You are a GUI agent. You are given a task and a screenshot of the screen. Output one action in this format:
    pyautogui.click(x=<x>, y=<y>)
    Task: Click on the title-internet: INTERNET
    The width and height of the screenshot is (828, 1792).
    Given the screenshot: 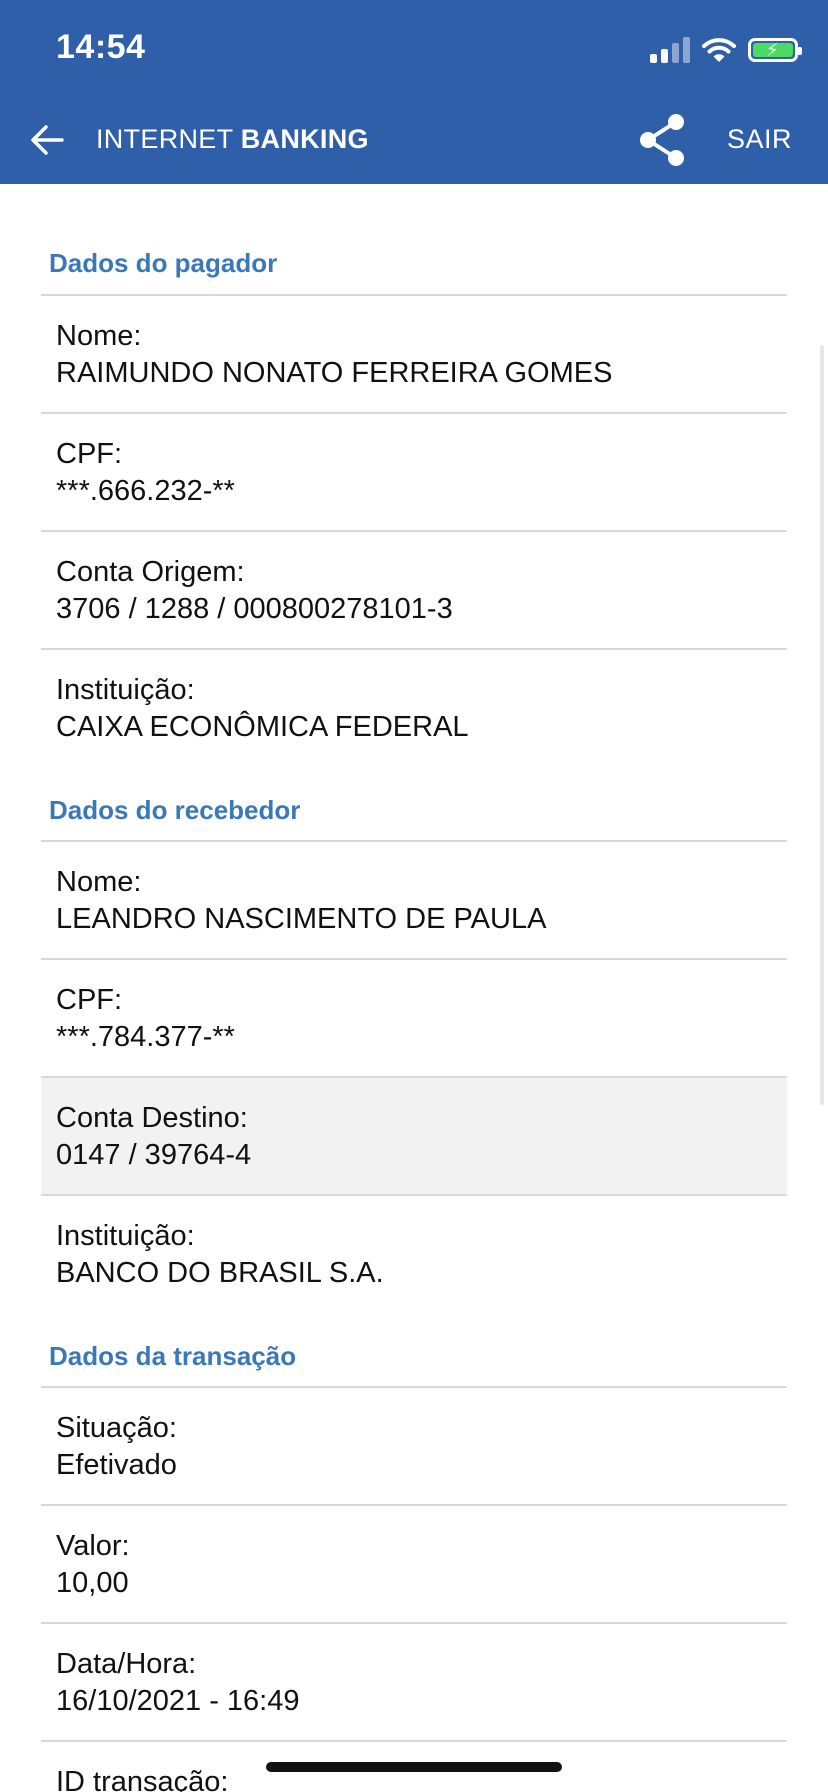 What is the action you would take?
    pyautogui.click(x=164, y=139)
    